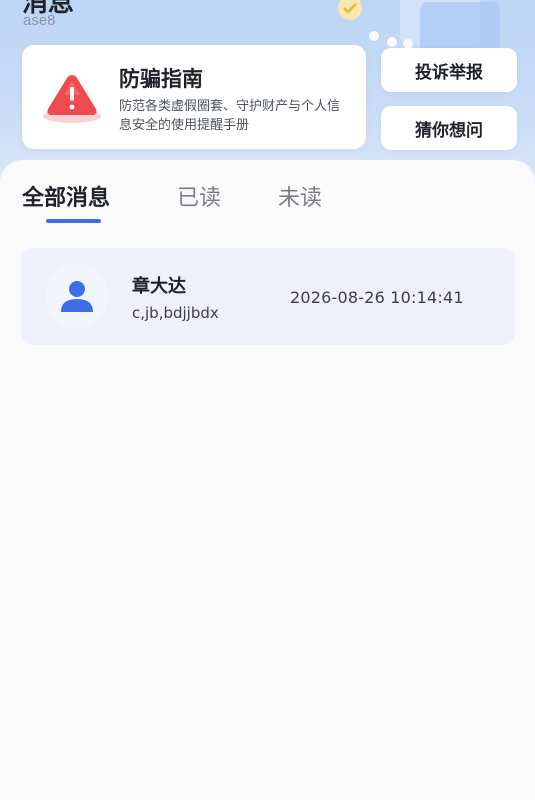  I want to click on tab-unread: 未读, so click(300, 196).